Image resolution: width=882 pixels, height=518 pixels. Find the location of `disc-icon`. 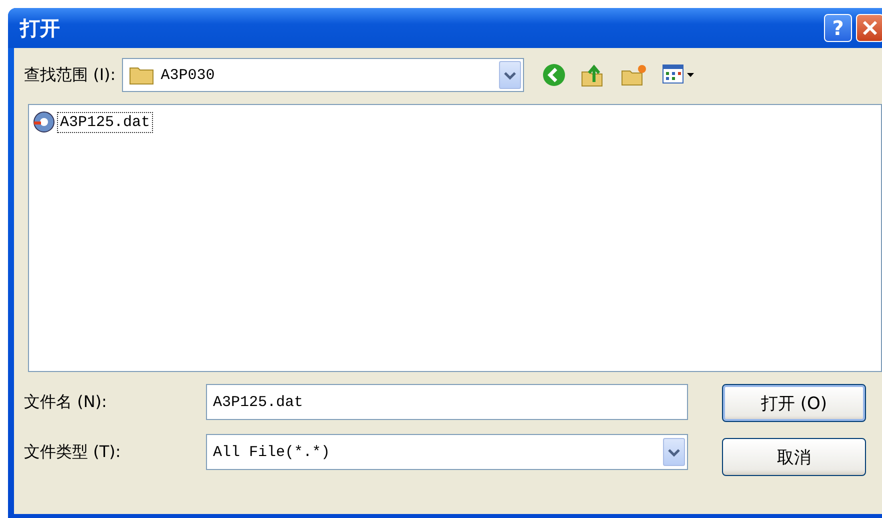

disc-icon is located at coordinates (44, 122).